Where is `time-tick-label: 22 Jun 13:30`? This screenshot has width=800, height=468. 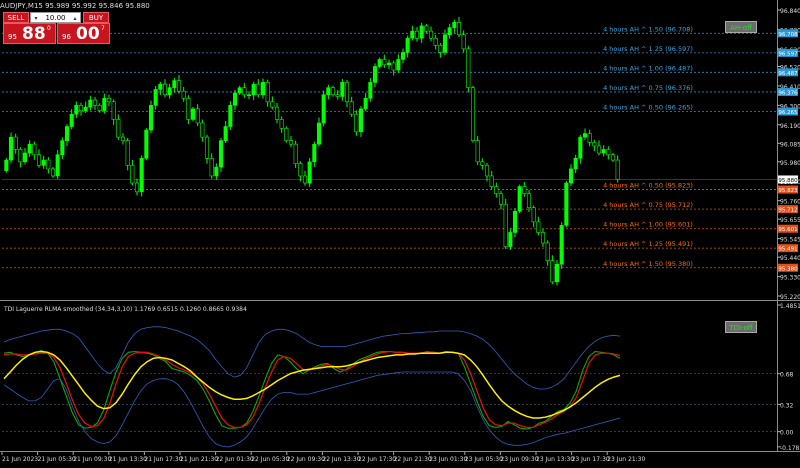
time-tick-label: 22 Jun 13:30 is located at coordinates (341, 459).